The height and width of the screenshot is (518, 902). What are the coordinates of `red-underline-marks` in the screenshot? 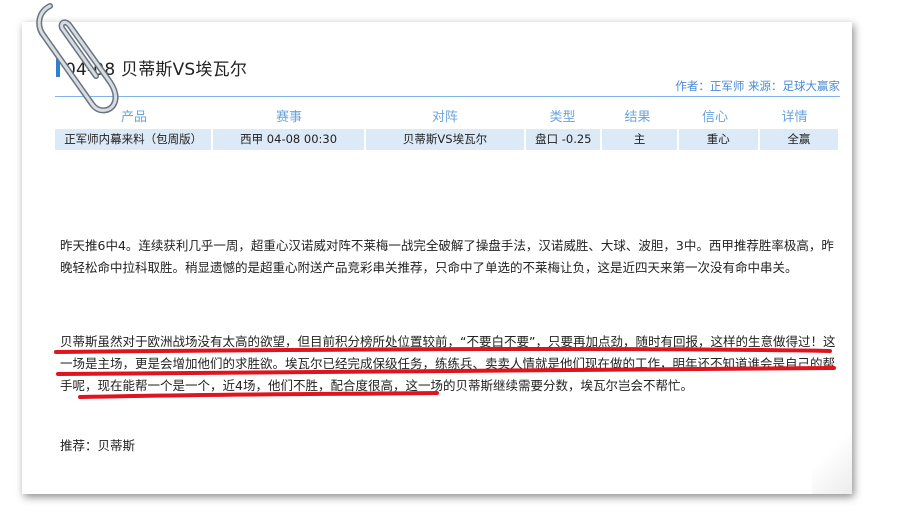 It's located at (445, 373).